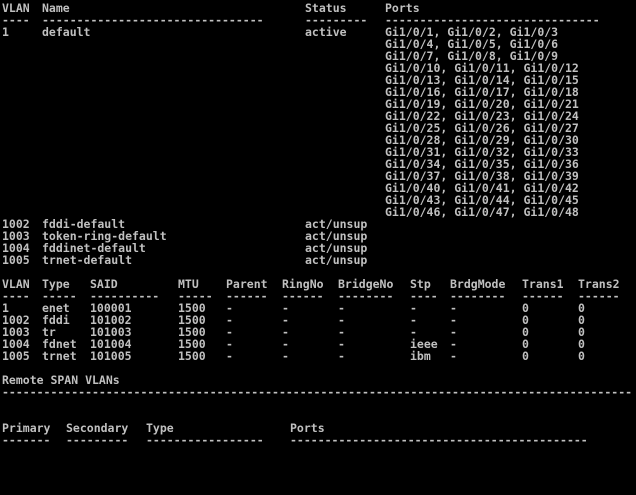 The height and width of the screenshot is (495, 636). I want to click on vlan-trans1: 0, so click(525, 356).